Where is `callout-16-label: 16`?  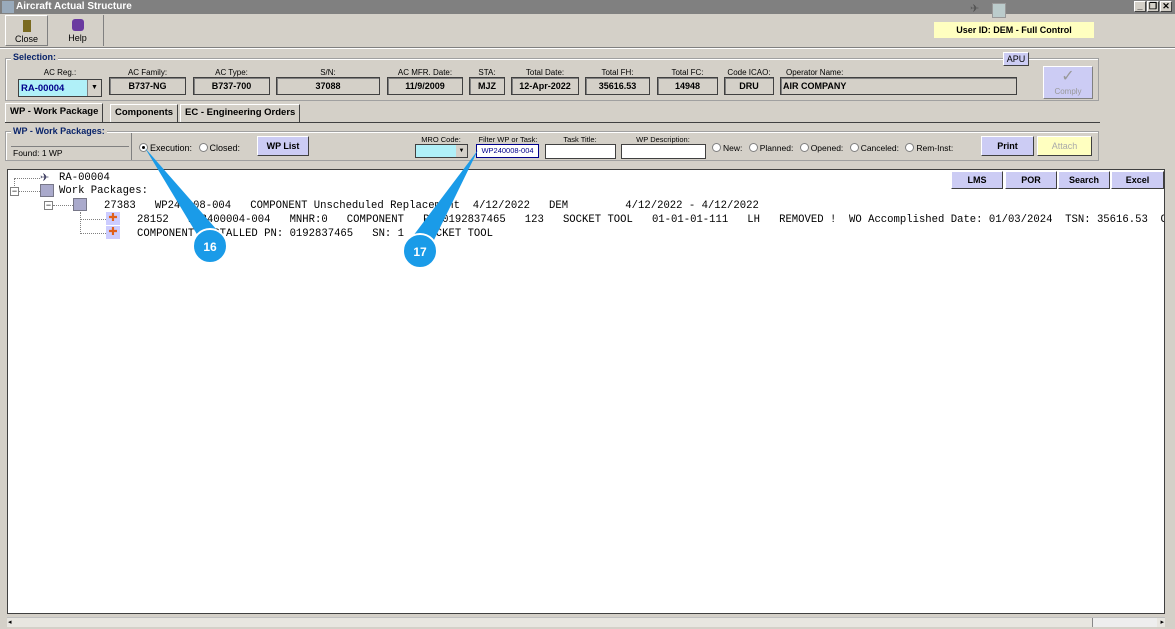 callout-16-label: 16 is located at coordinates (210, 247).